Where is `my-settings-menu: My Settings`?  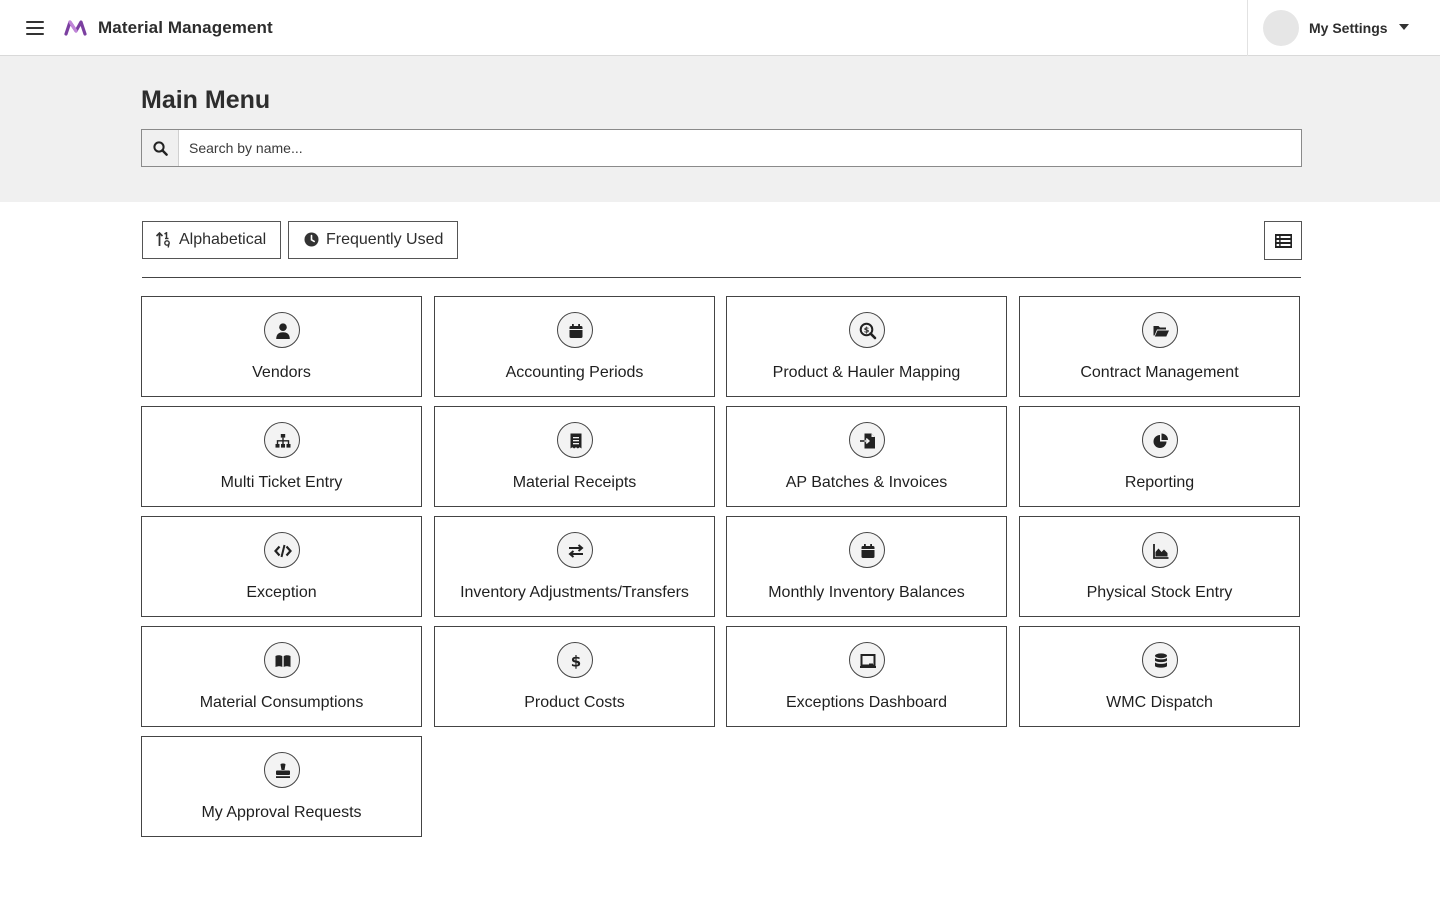 my-settings-menu: My Settings is located at coordinates (1343, 28).